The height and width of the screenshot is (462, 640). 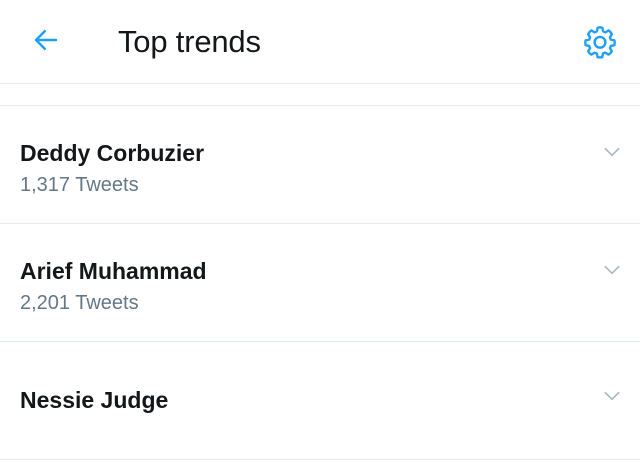 I want to click on back-button, so click(x=46, y=40).